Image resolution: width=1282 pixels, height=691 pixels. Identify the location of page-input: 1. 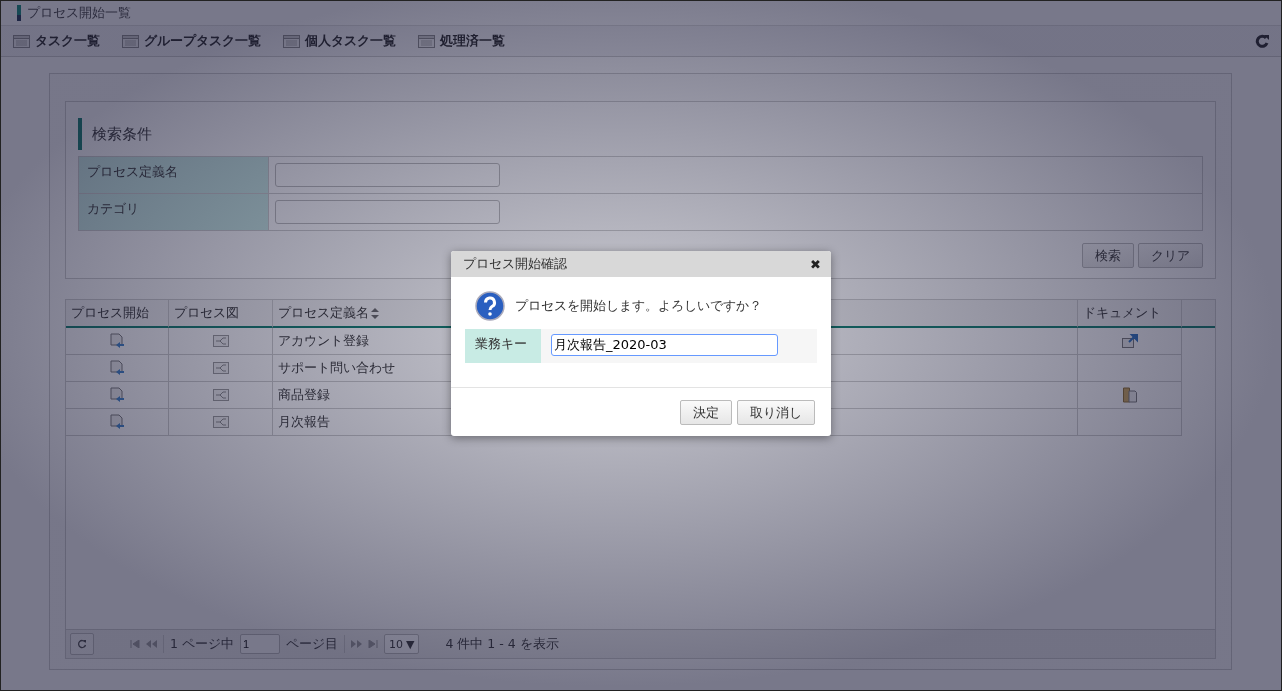
(259, 644).